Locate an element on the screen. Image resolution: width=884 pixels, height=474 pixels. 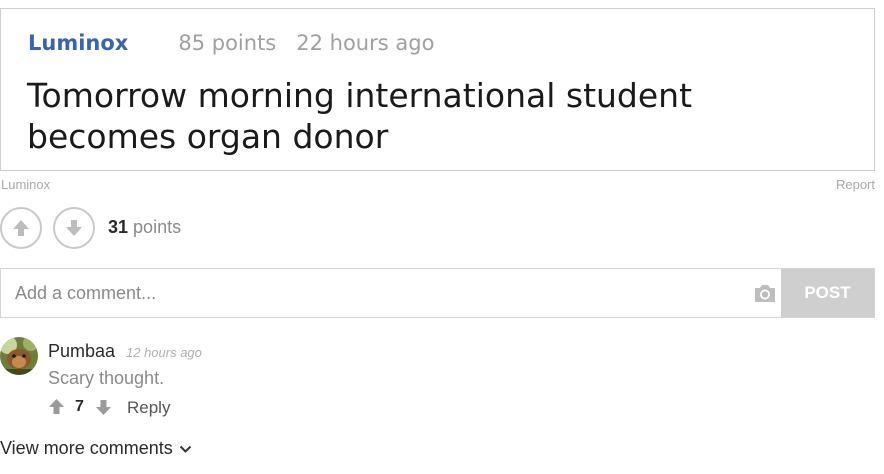
view-more-comments: View more comments is located at coordinates (96, 448).